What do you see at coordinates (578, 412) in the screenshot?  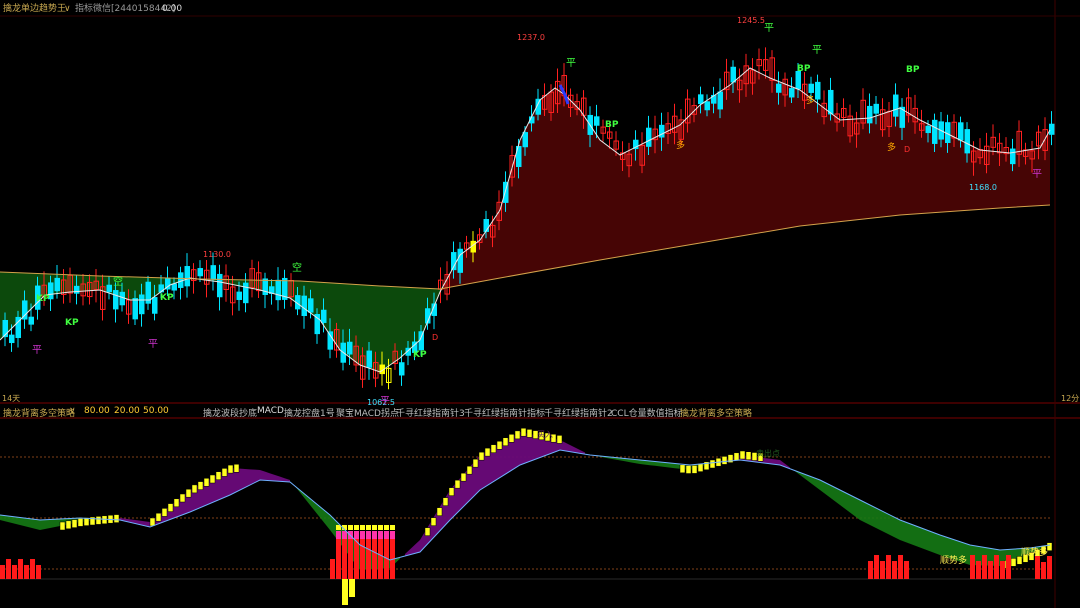 I see `tab-compass-2: 千寻红绿指南针2` at bounding box center [578, 412].